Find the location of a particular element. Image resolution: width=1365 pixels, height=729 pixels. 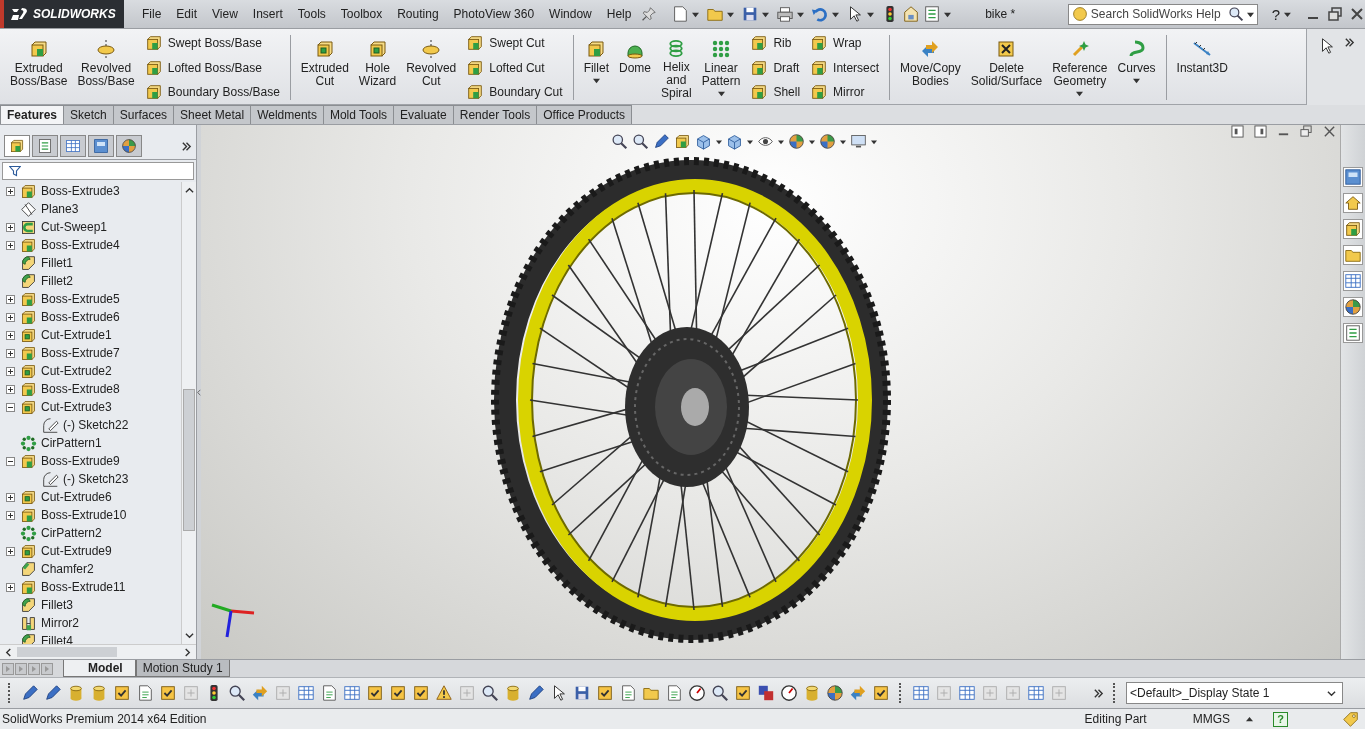

gauge-icon is located at coordinates (789, 693).